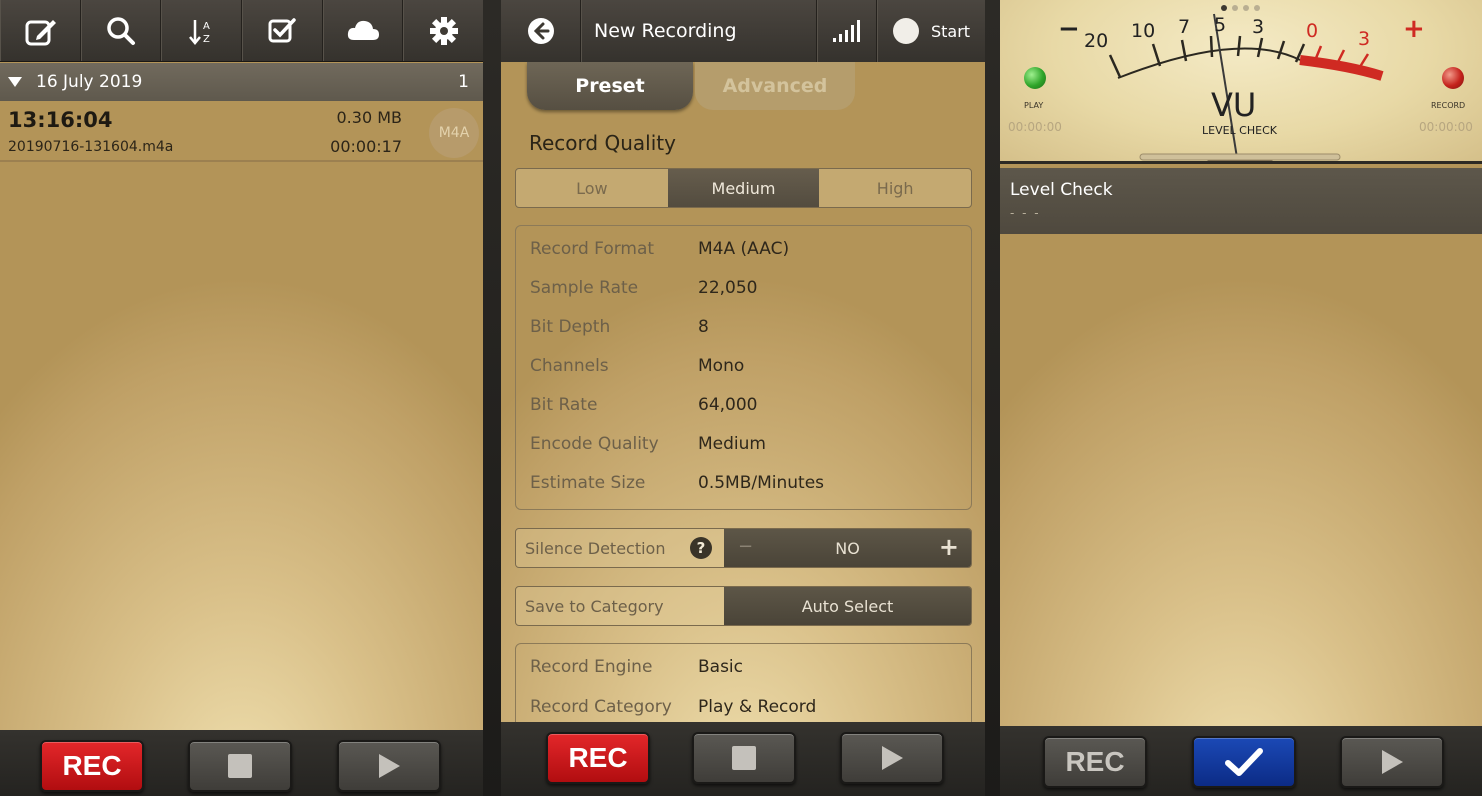 This screenshot has height=796, width=1482. I want to click on recording-duration: 00:00:17, so click(366, 146).